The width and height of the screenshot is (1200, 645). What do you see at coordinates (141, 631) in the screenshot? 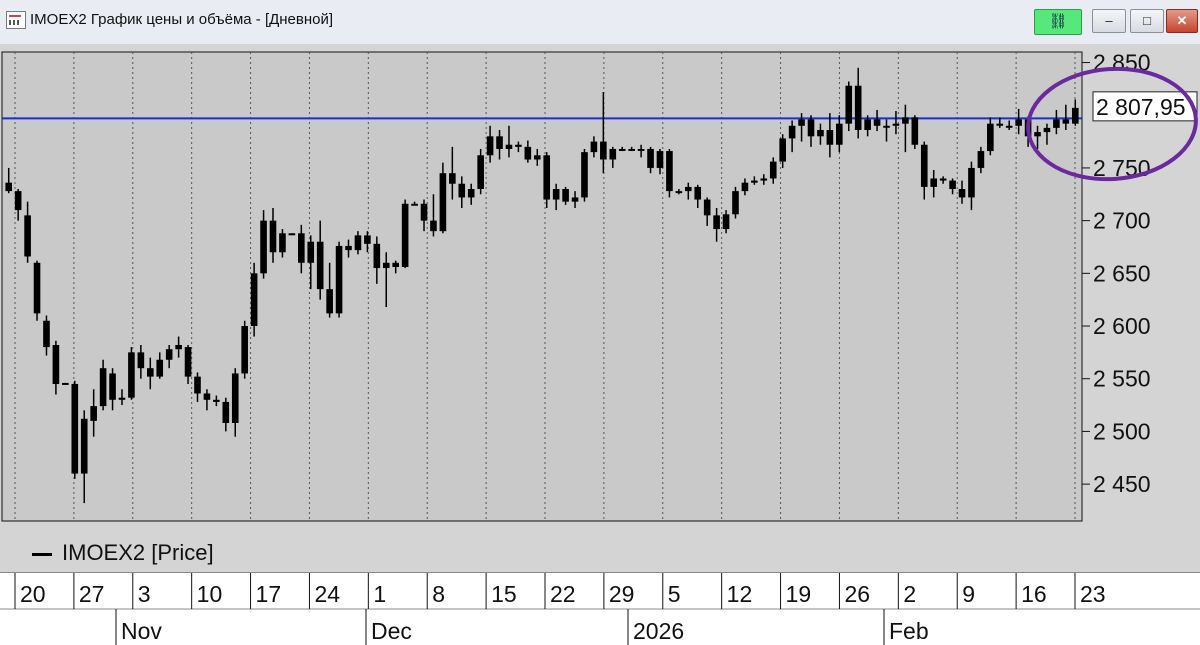
I see `x-month-label: Nov` at bounding box center [141, 631].